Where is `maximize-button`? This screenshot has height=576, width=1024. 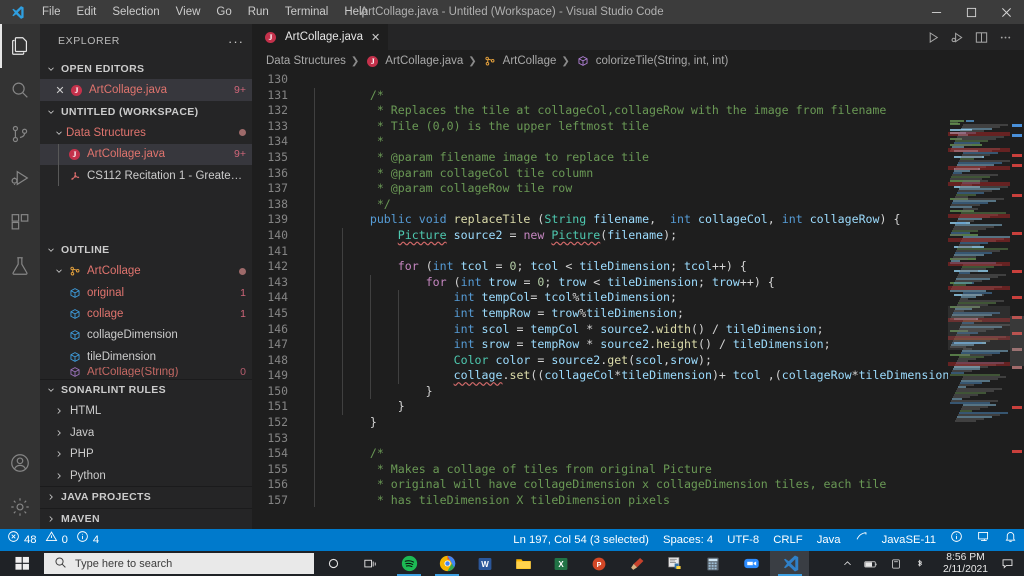 maximize-button is located at coordinates (971, 12).